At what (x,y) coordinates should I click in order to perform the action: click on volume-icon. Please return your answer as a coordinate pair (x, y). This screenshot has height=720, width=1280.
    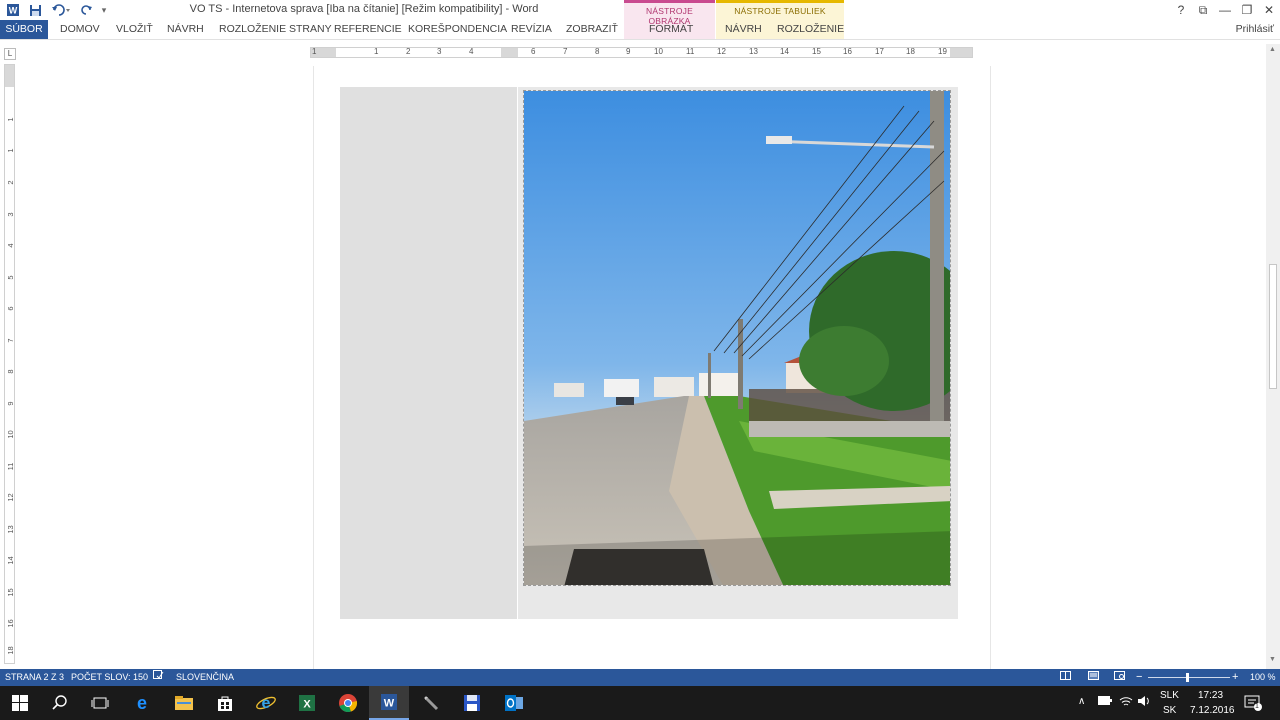
    Looking at the image, I should click on (1144, 702).